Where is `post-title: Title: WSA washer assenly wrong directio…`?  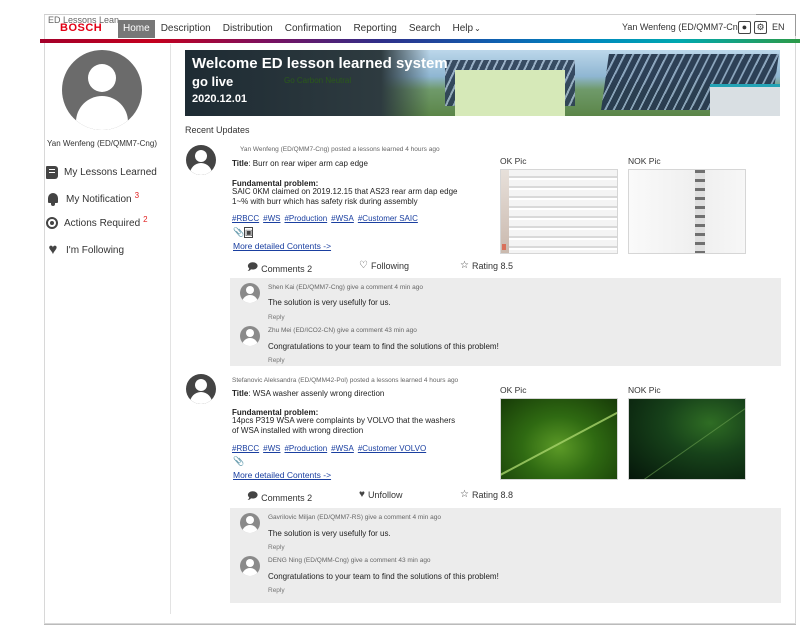
post-title: Title: WSA washer assenly wrong directio… is located at coordinates (308, 393).